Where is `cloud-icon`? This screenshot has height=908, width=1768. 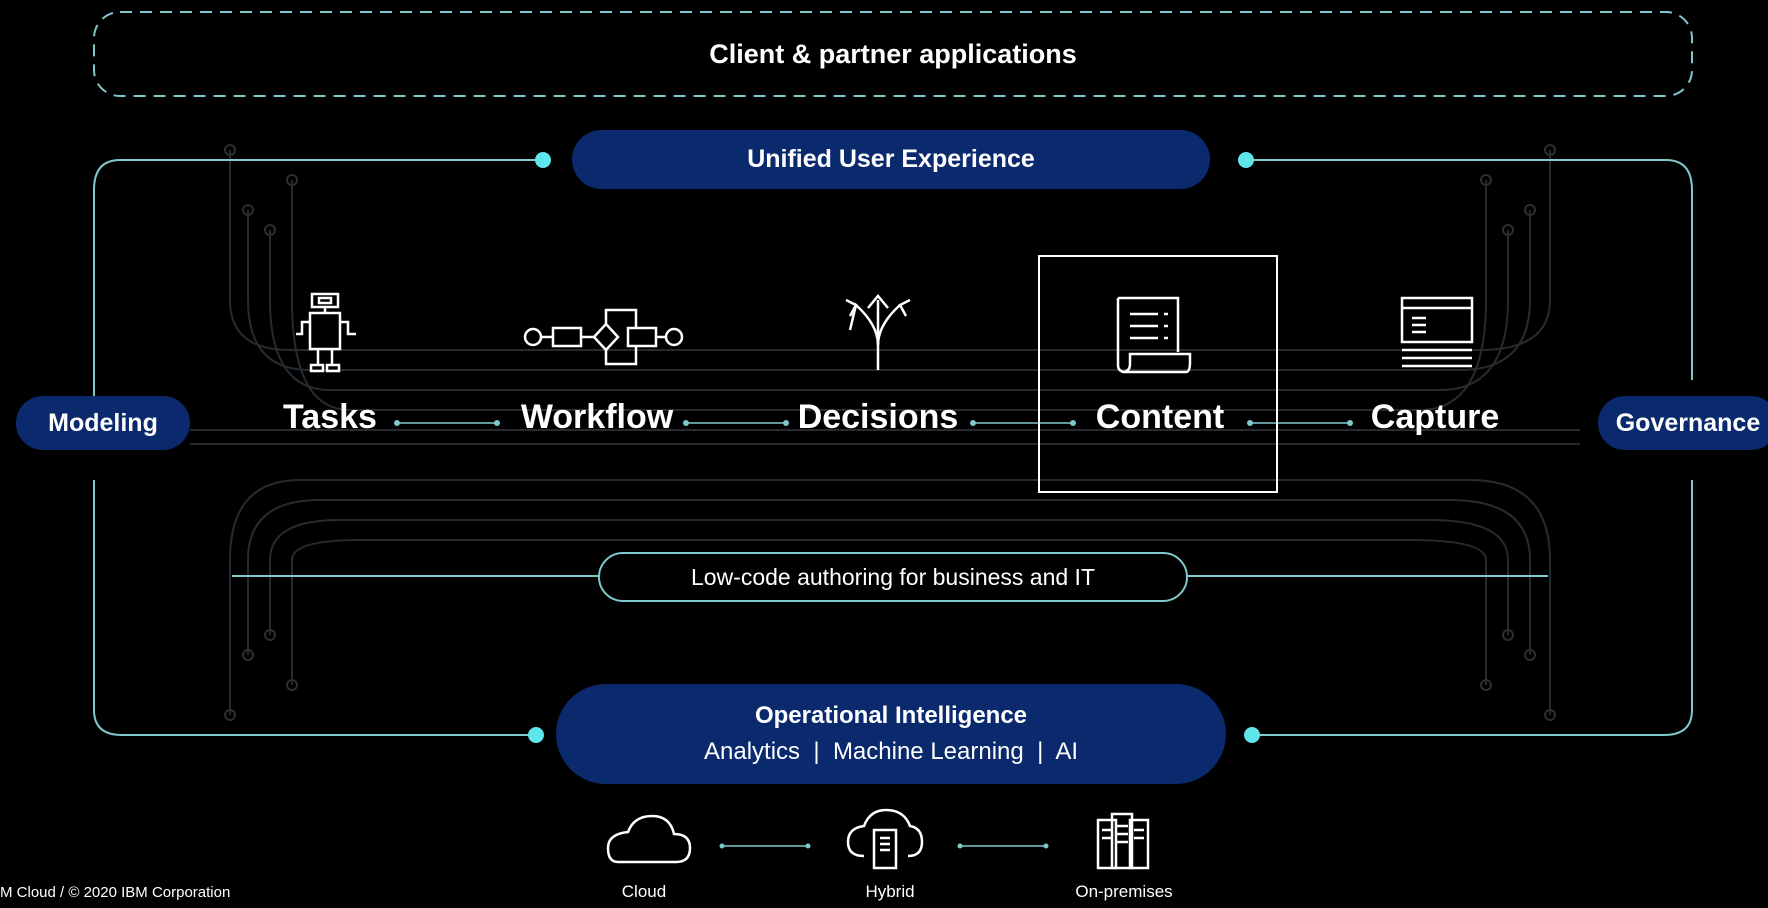 cloud-icon is located at coordinates (649, 839).